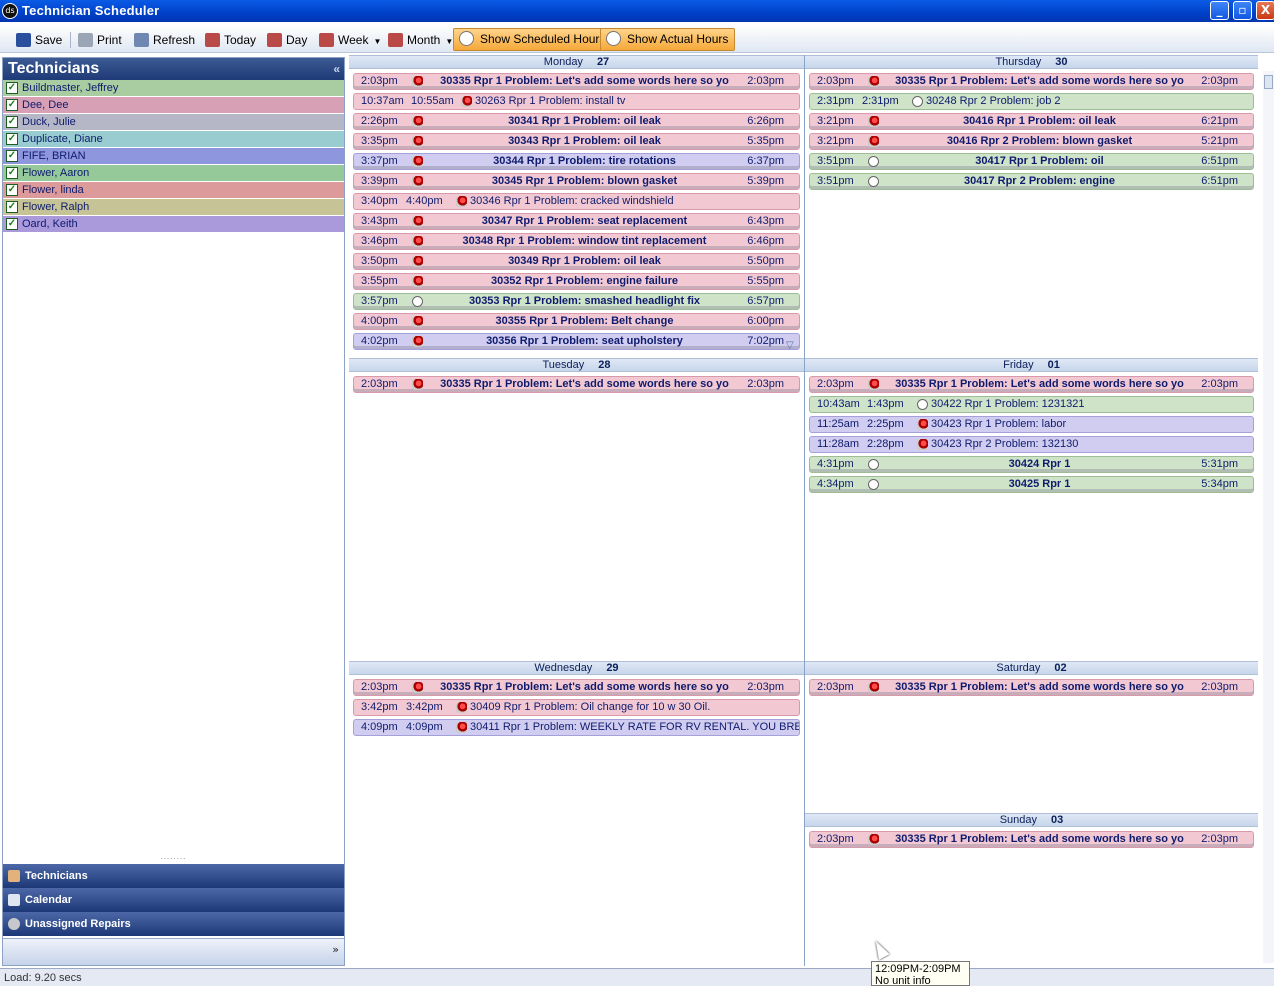 Image resolution: width=1274 pixels, height=987 pixels. I want to click on nav-technicians-button: Technicians, so click(173, 876).